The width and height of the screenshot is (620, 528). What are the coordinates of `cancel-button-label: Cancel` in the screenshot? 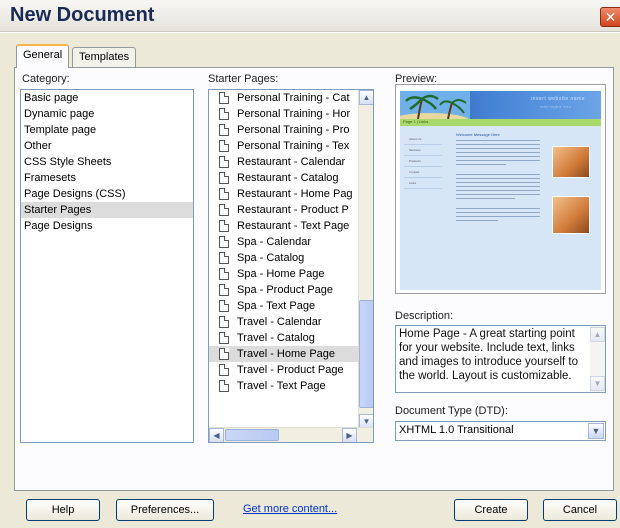 It's located at (580, 510).